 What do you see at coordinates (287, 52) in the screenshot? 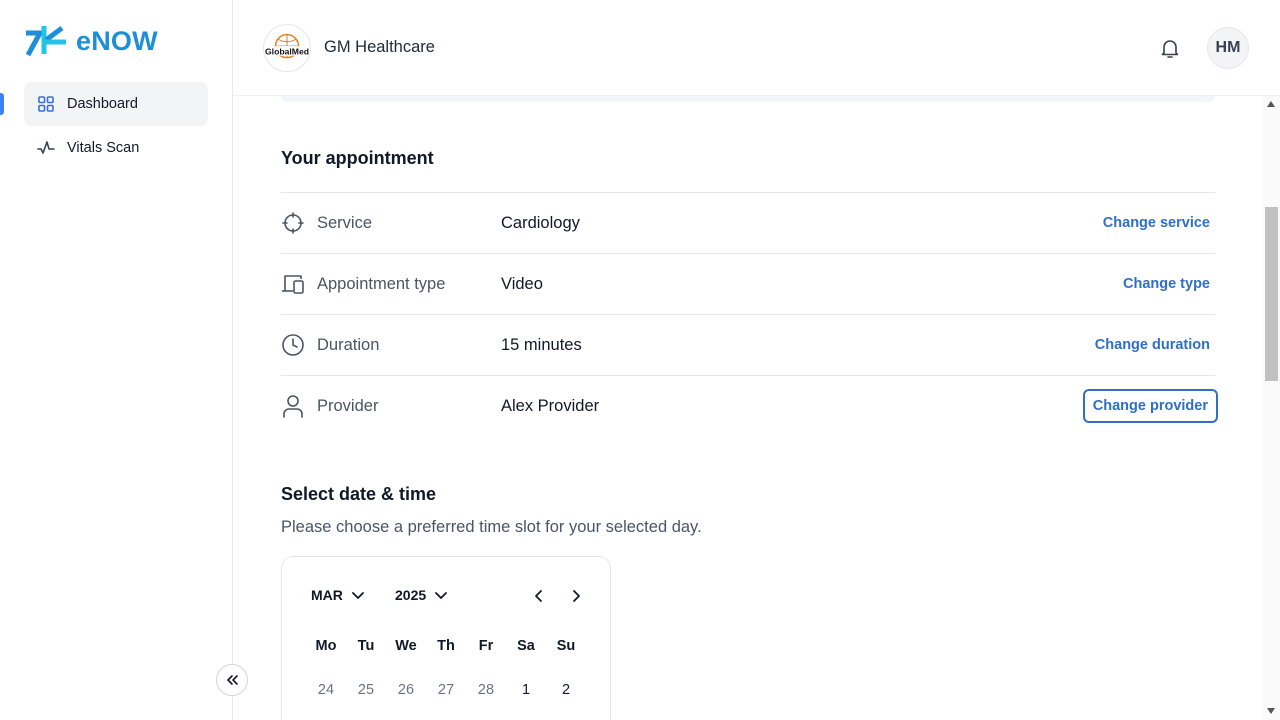
I see `svg-text: GlobalMed` at bounding box center [287, 52].